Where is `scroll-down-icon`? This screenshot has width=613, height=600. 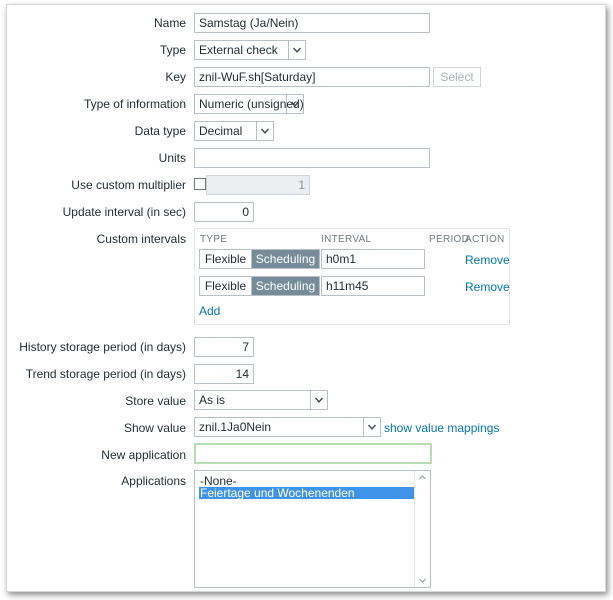
scroll-down-icon is located at coordinates (422, 580).